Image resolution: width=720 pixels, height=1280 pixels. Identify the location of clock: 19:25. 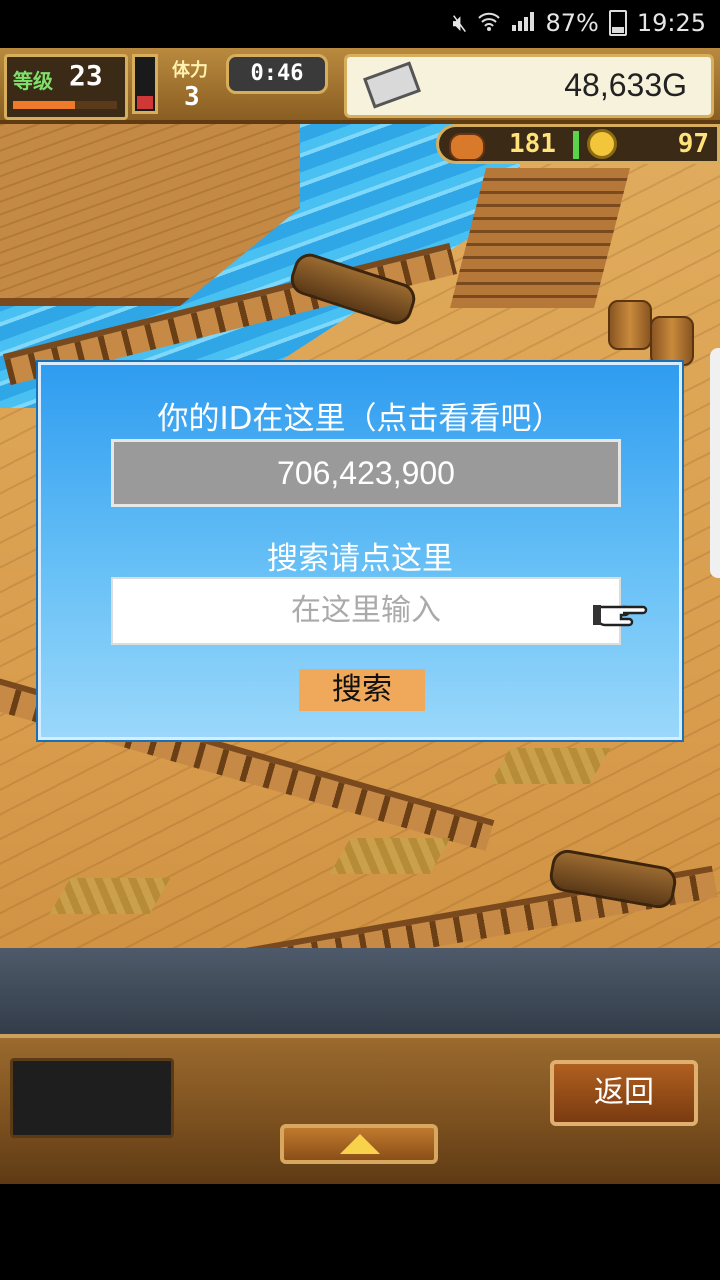
(671, 23).